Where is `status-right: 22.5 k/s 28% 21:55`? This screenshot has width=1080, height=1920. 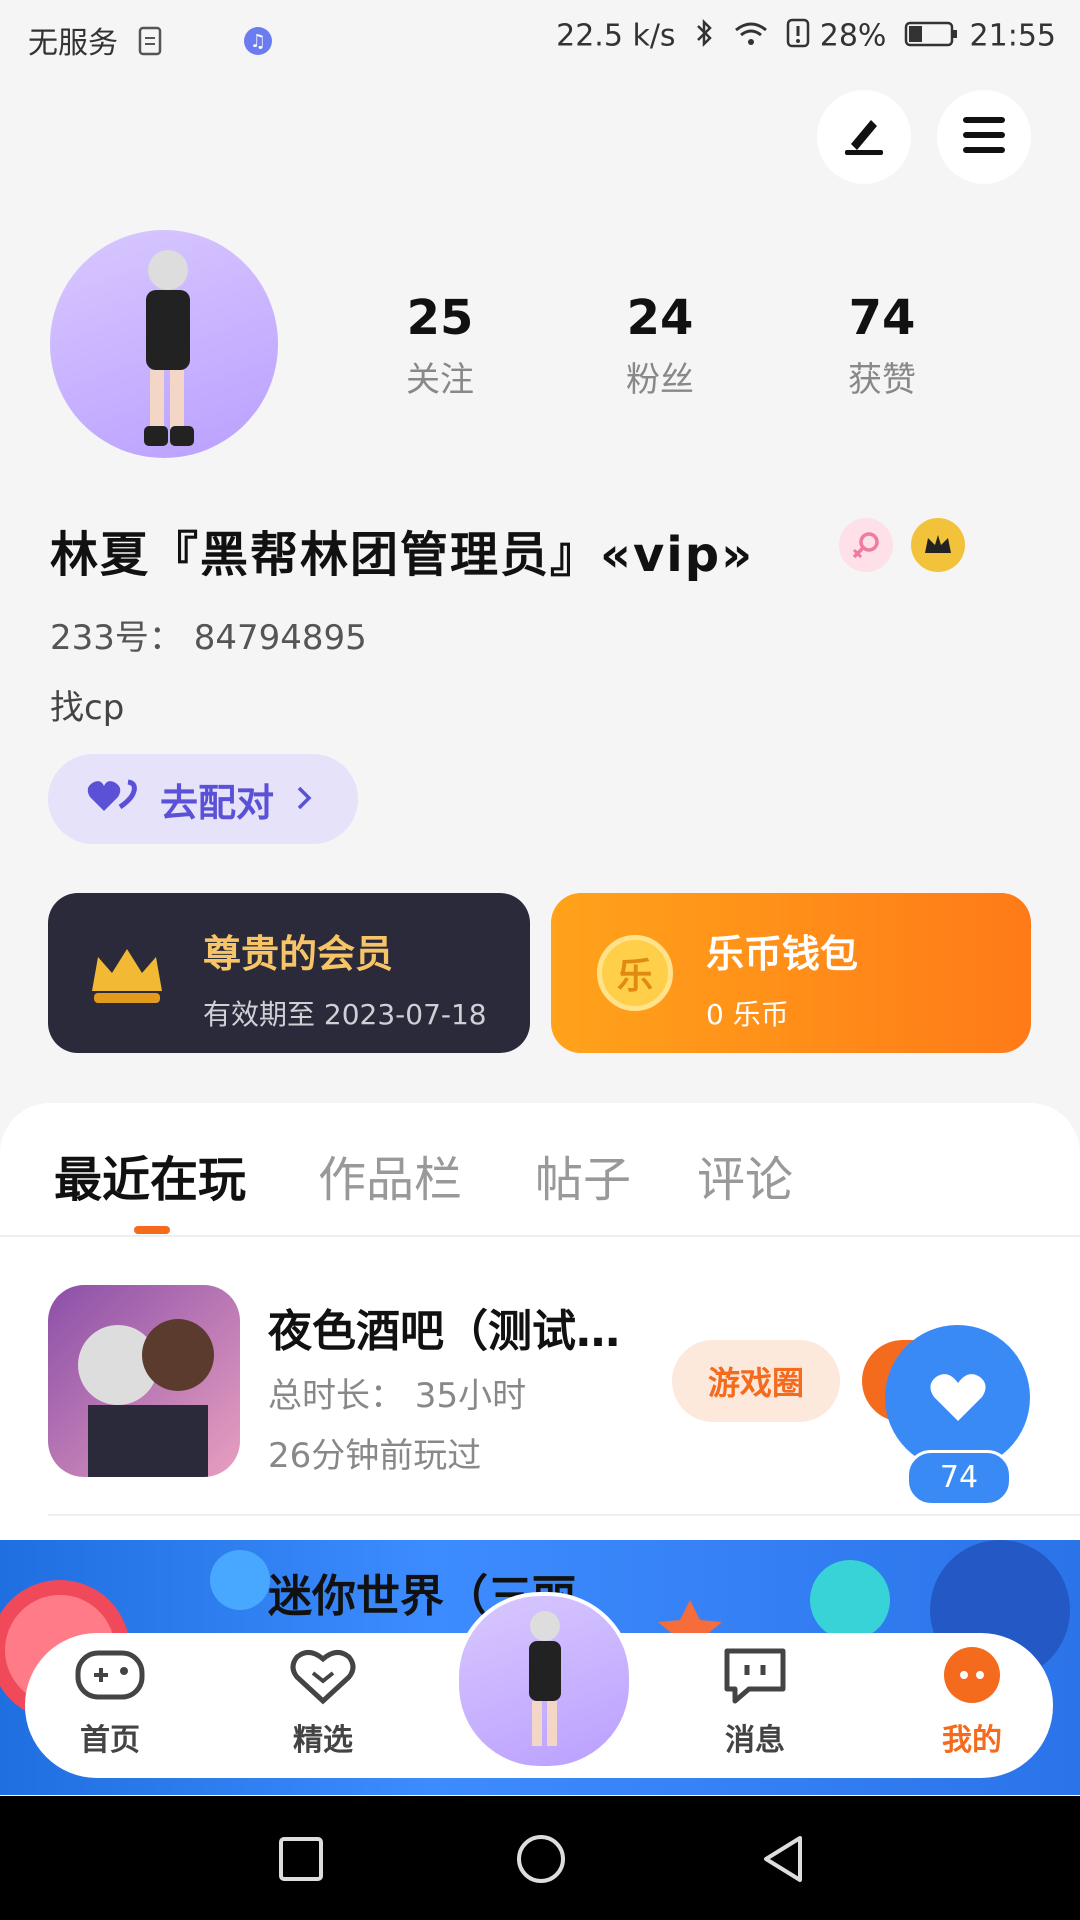
status-right: 22.5 k/s 28% 21:55 is located at coordinates (806, 37).